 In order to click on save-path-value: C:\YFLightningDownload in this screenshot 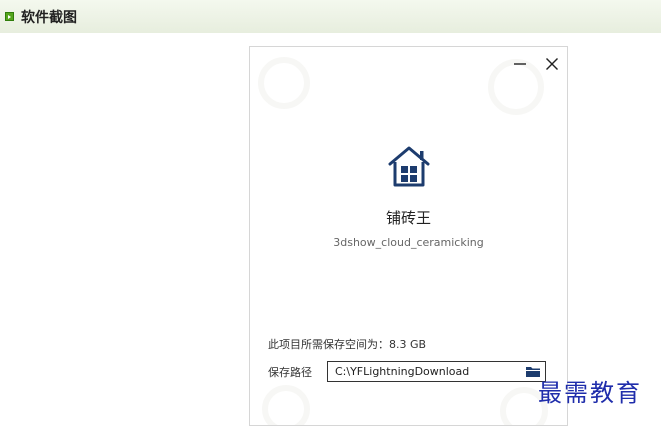, I will do `click(424, 371)`.